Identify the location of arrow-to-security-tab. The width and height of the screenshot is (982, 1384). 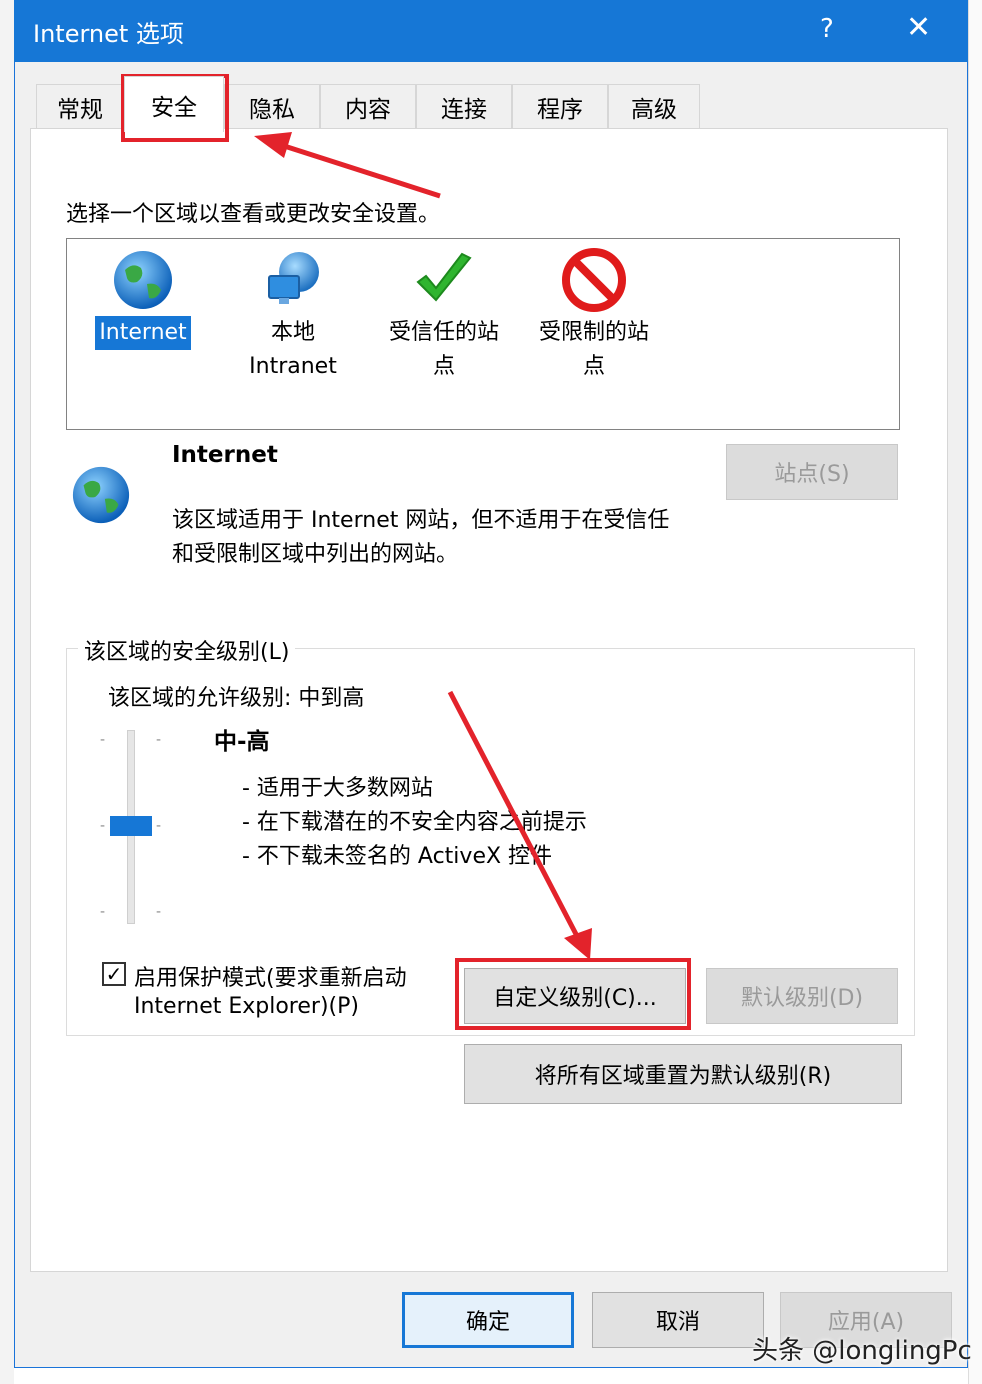
(359, 170).